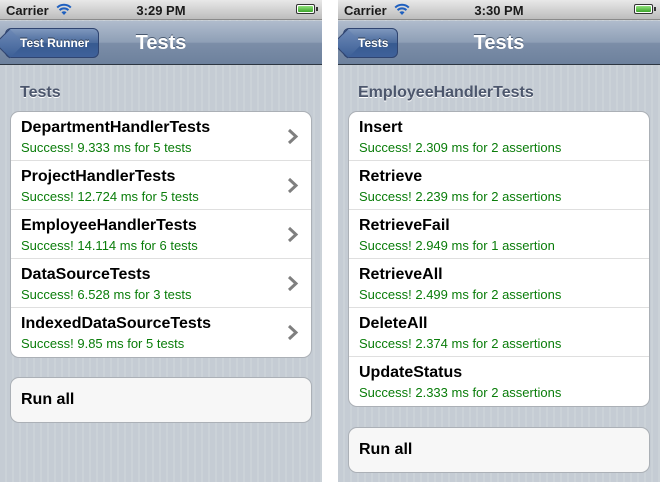 The width and height of the screenshot is (660, 482). What do you see at coordinates (391, 176) in the screenshot?
I see `row-title: Retrieve` at bounding box center [391, 176].